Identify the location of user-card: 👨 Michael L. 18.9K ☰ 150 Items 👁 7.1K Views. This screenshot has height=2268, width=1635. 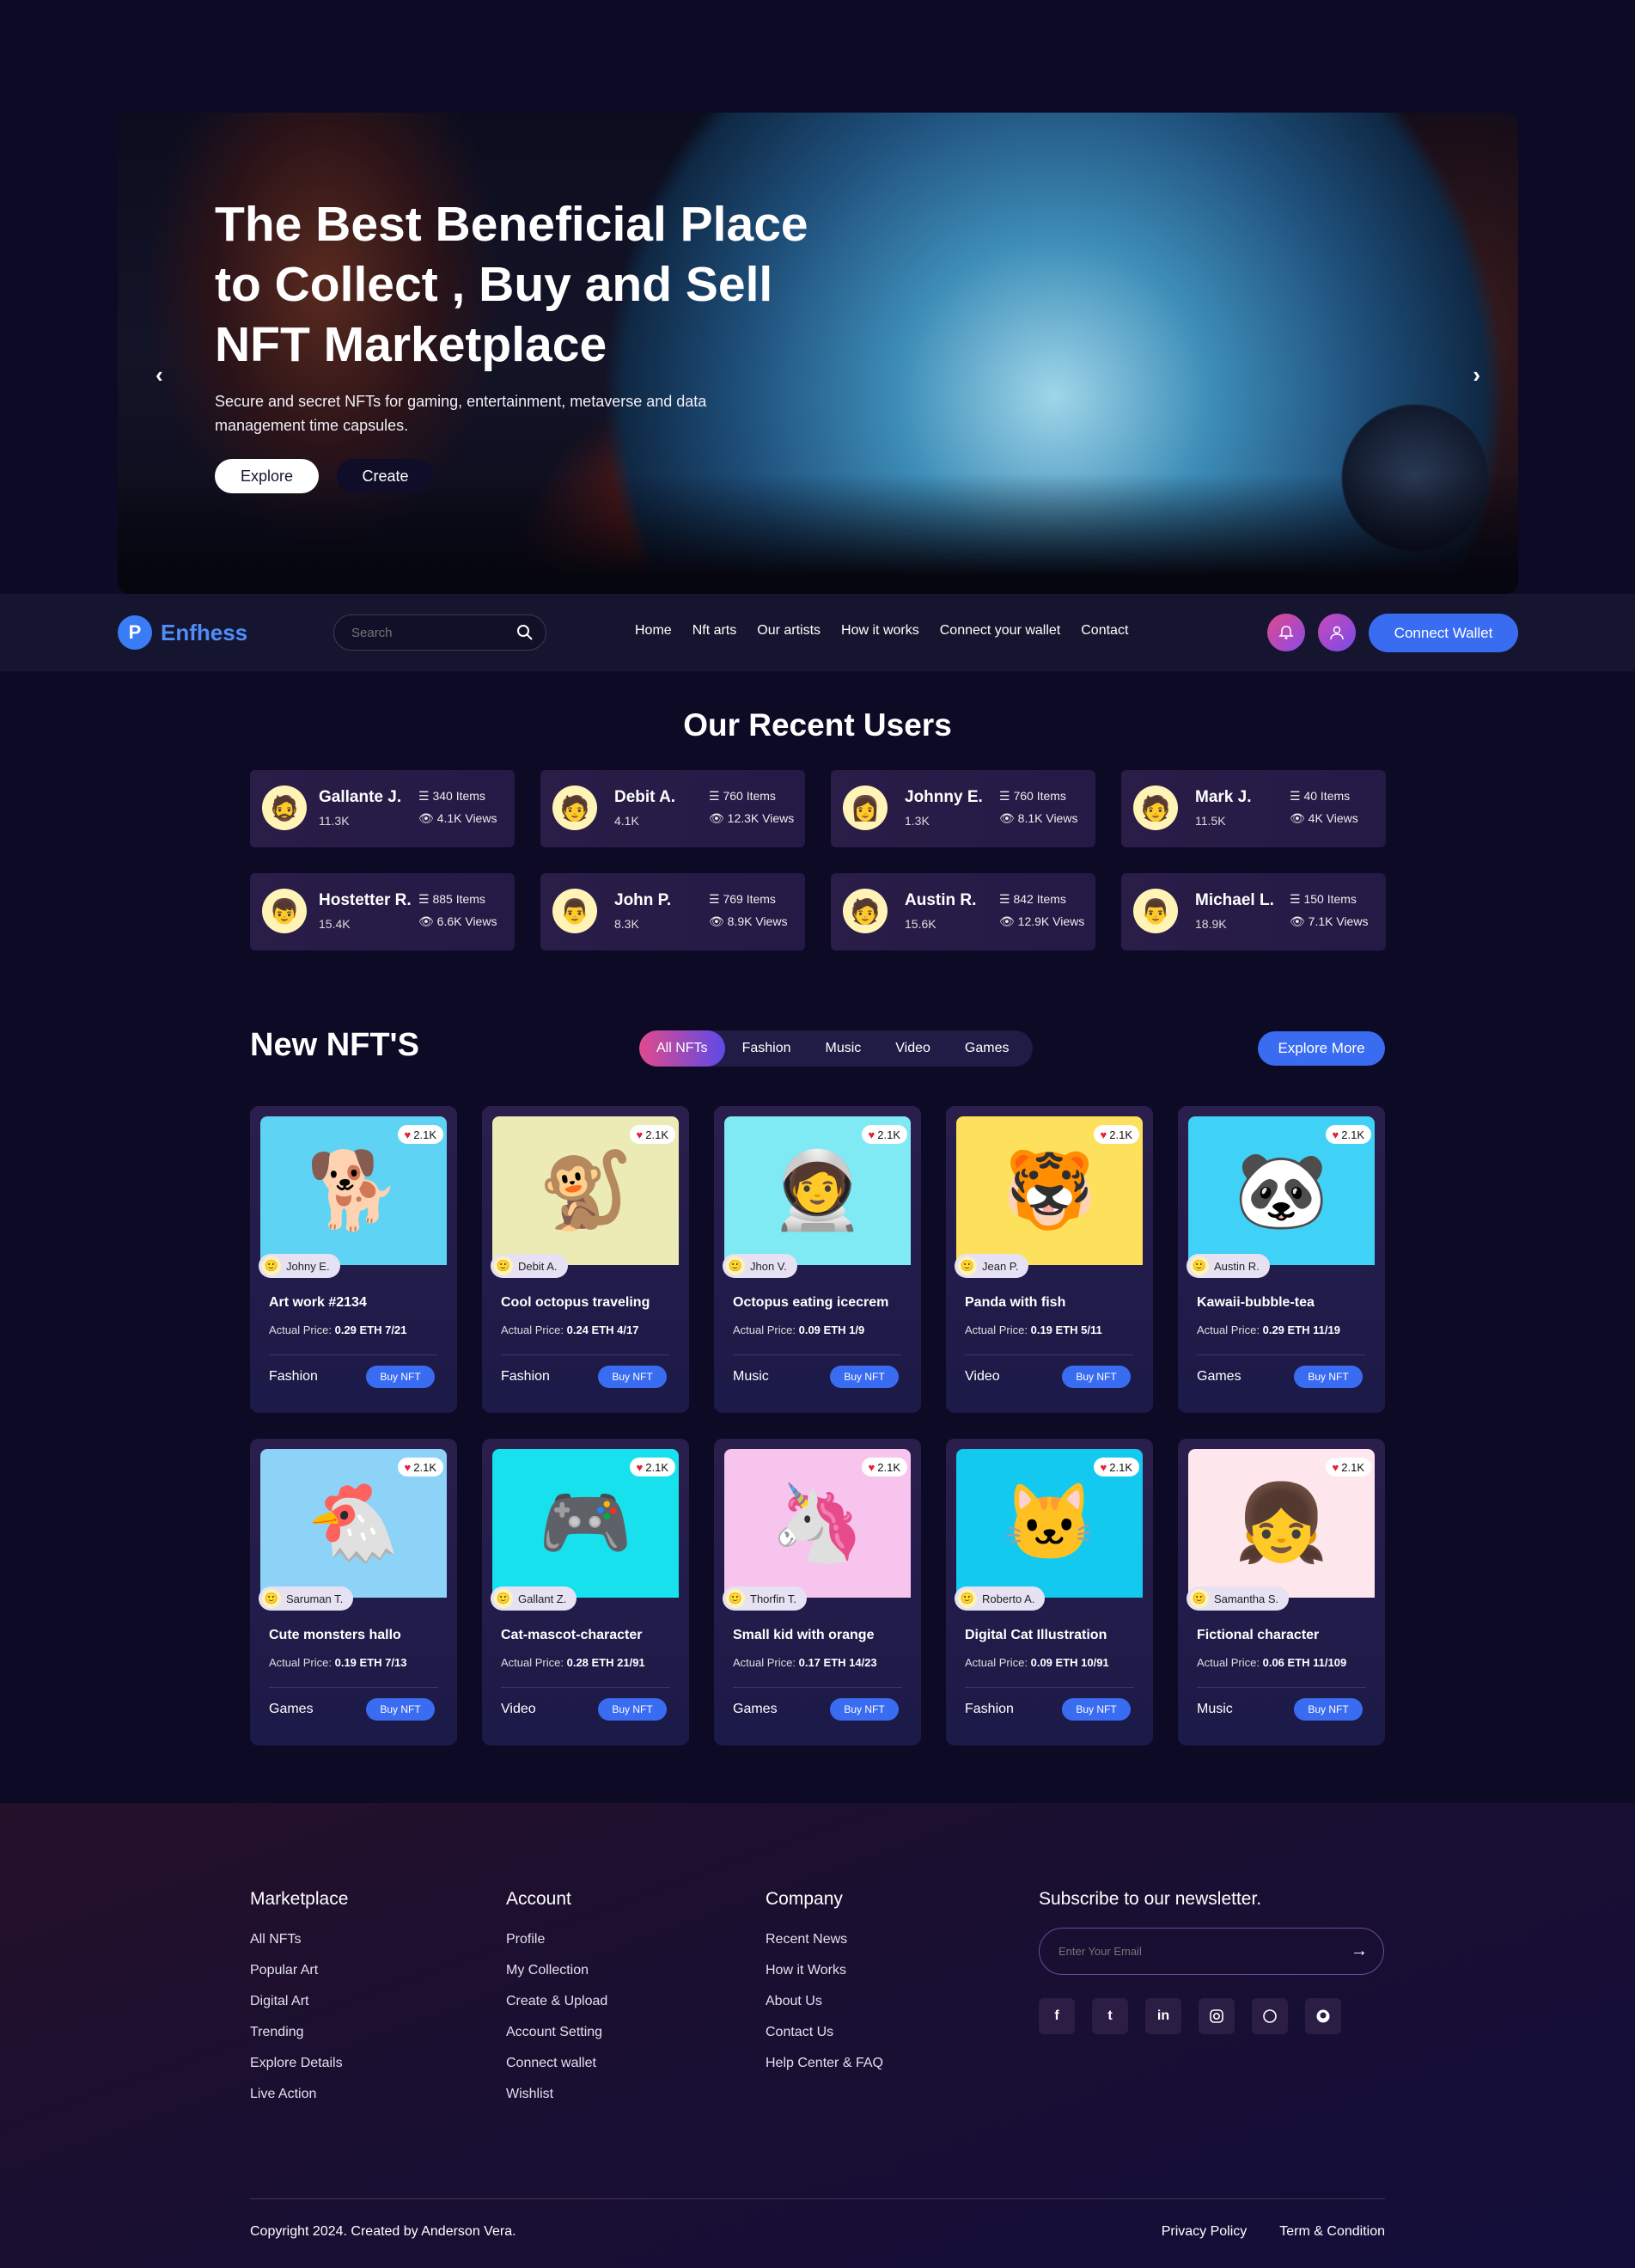
(1253, 912).